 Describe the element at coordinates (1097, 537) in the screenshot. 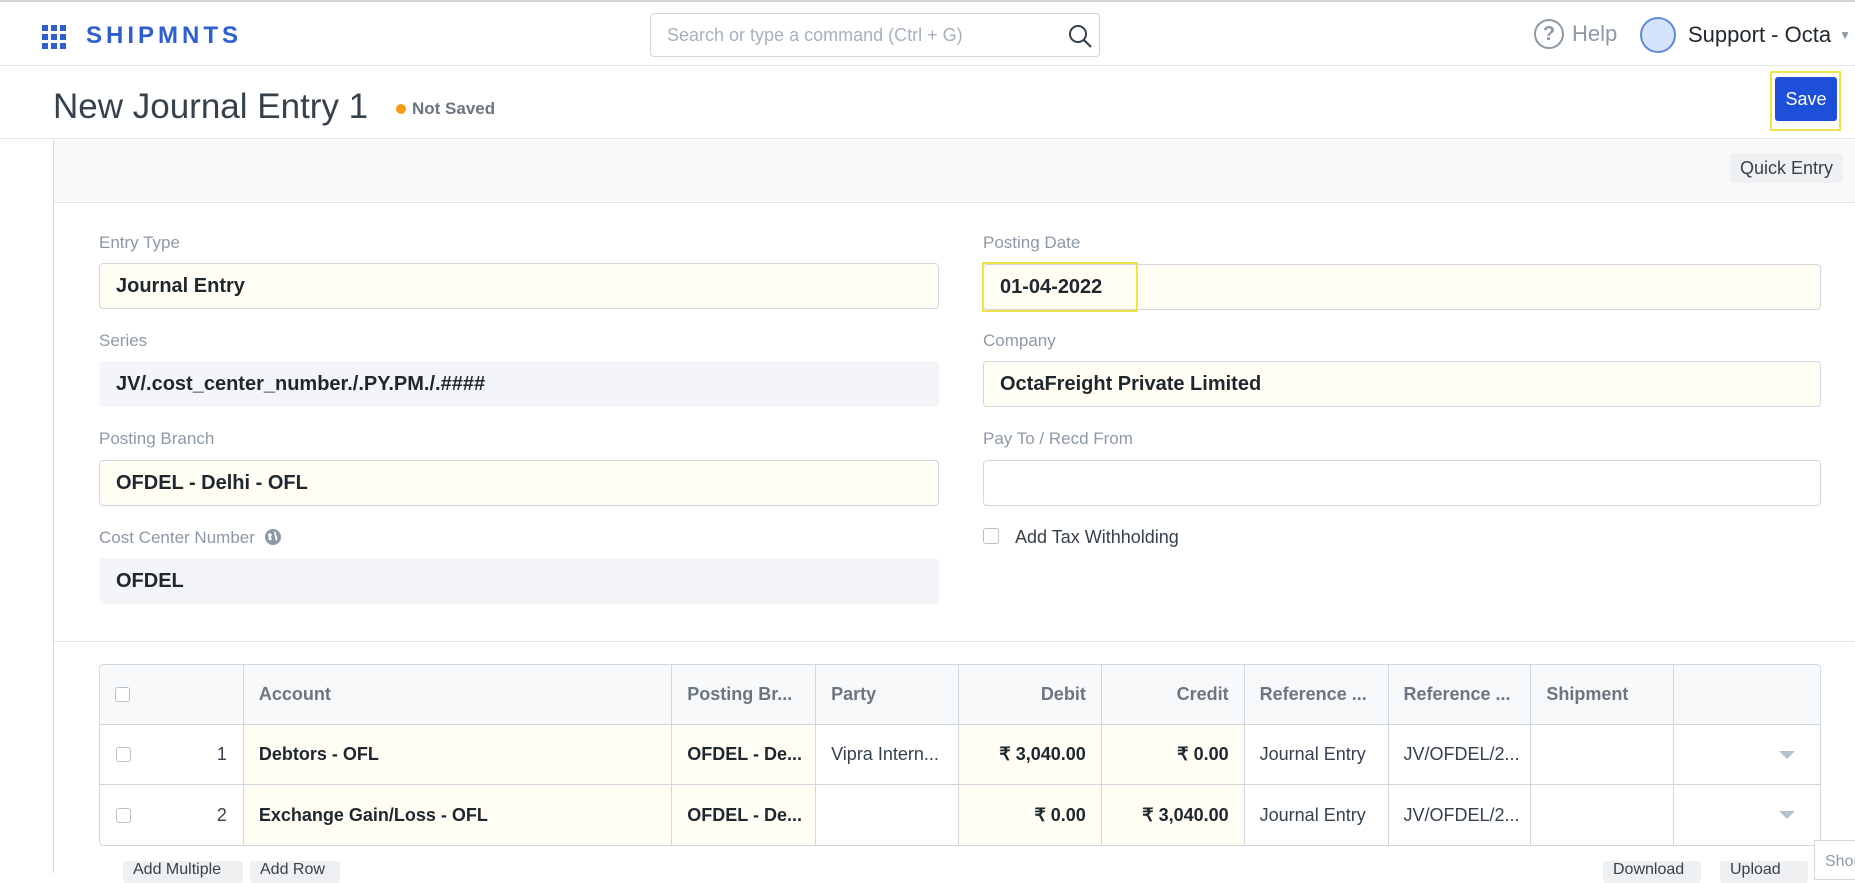

I see `add-tax-withholding-label: Add Tax Withholding` at that location.